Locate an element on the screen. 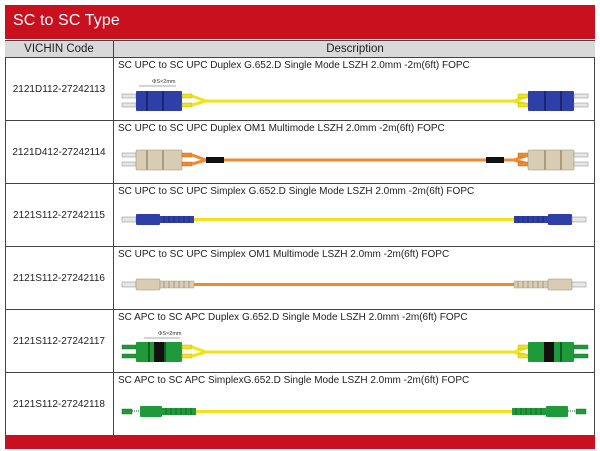 Image resolution: width=600 pixels, height=451 pixels. simplex-sm-apc-cable-image is located at coordinates (354, 411).